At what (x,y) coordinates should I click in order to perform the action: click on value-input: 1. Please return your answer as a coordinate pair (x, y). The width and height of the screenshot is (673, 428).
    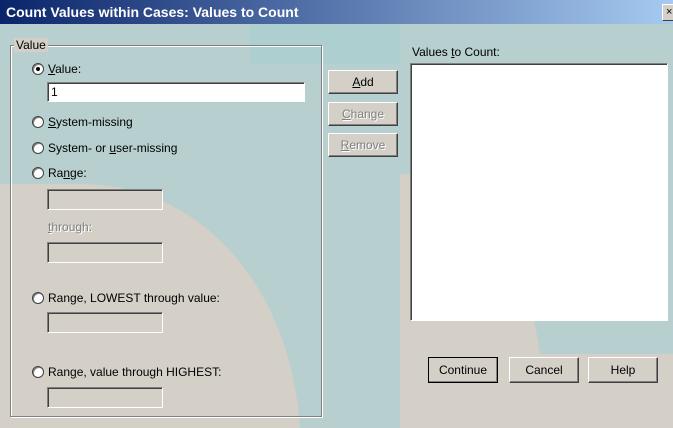
    Looking at the image, I should click on (176, 92).